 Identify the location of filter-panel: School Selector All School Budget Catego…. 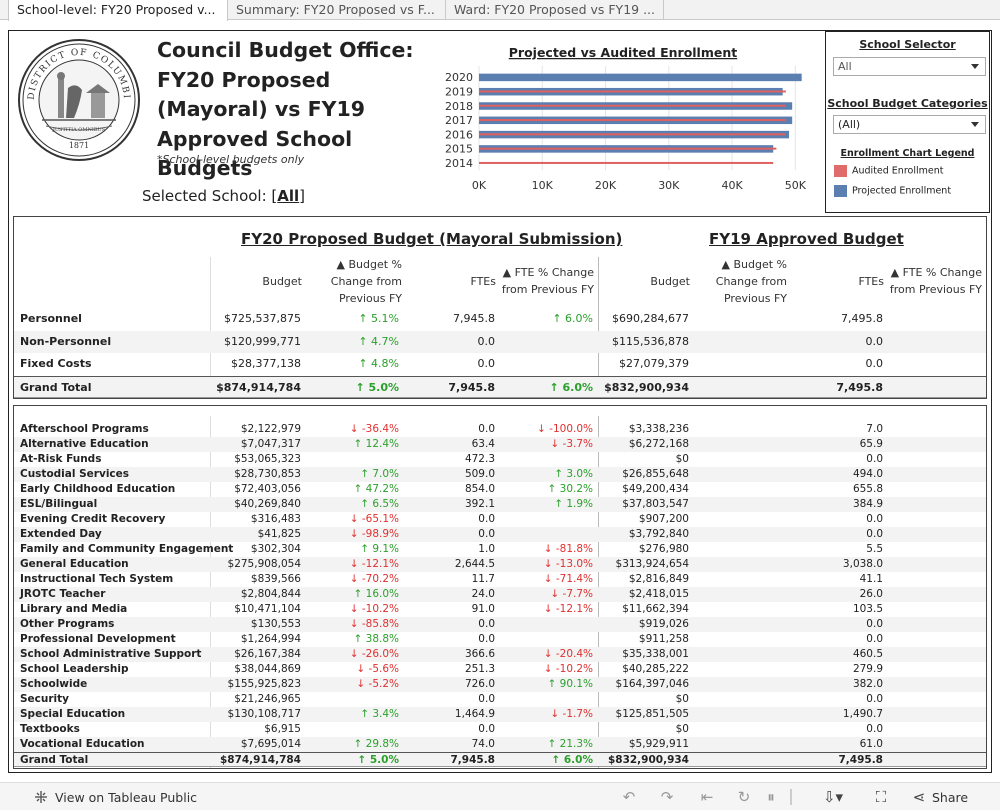
(907, 122).